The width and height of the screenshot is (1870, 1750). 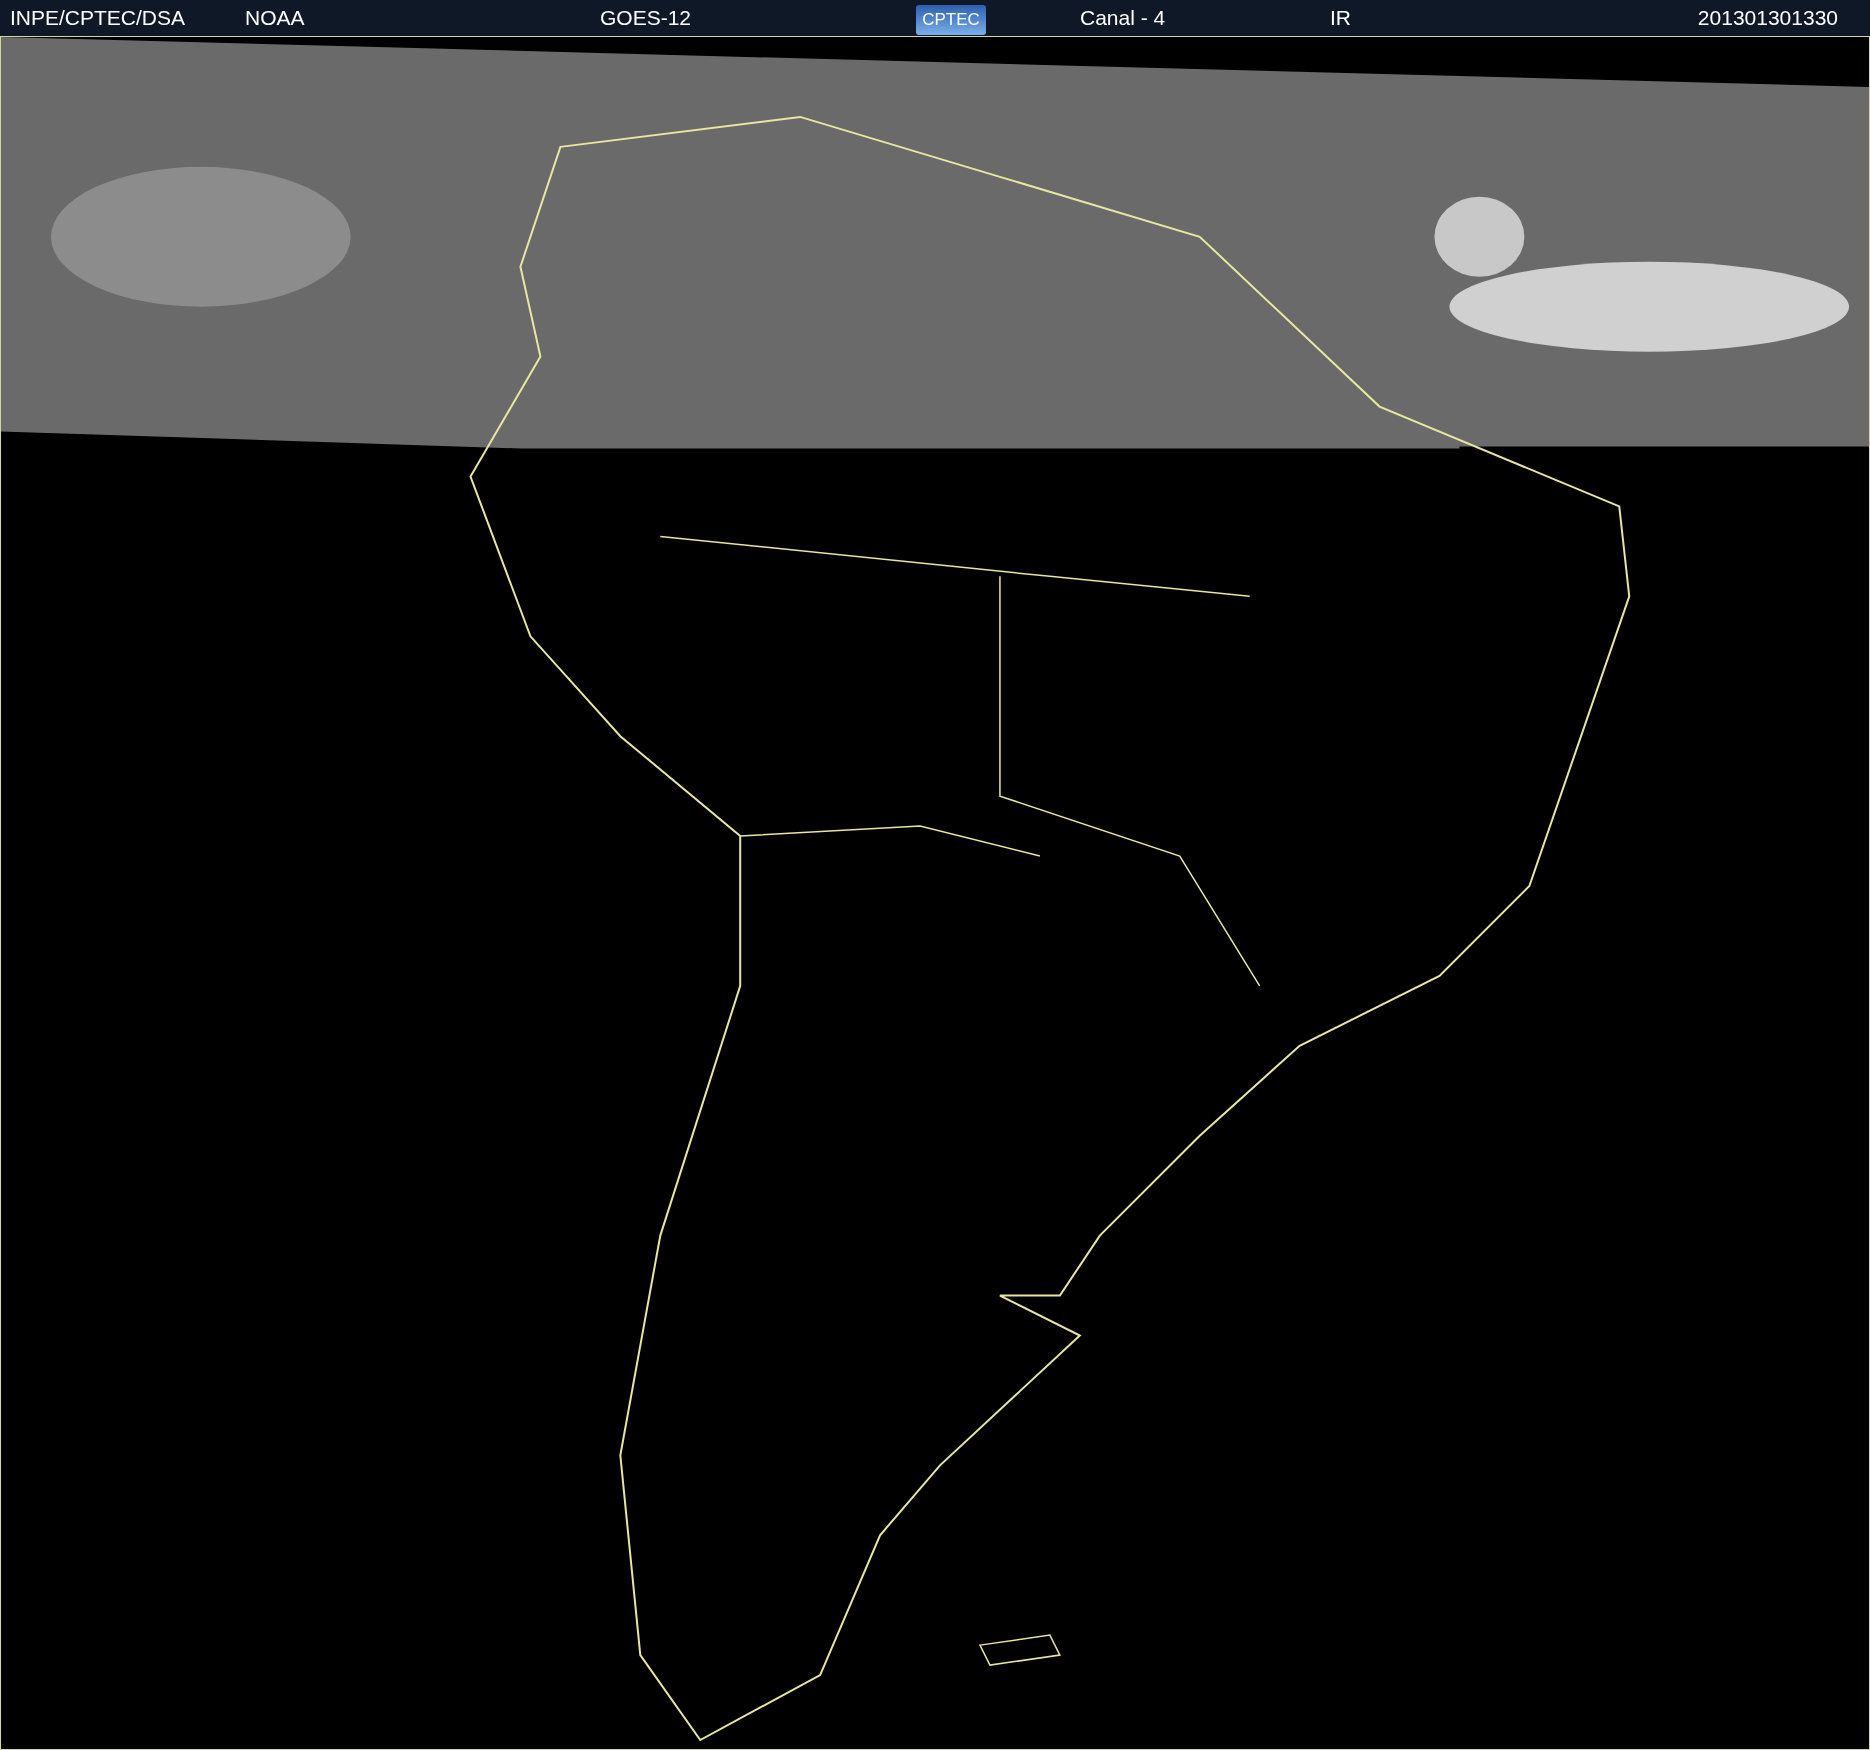 I want to click on header-label: INPE/CPTEC/DSA, so click(x=98, y=18).